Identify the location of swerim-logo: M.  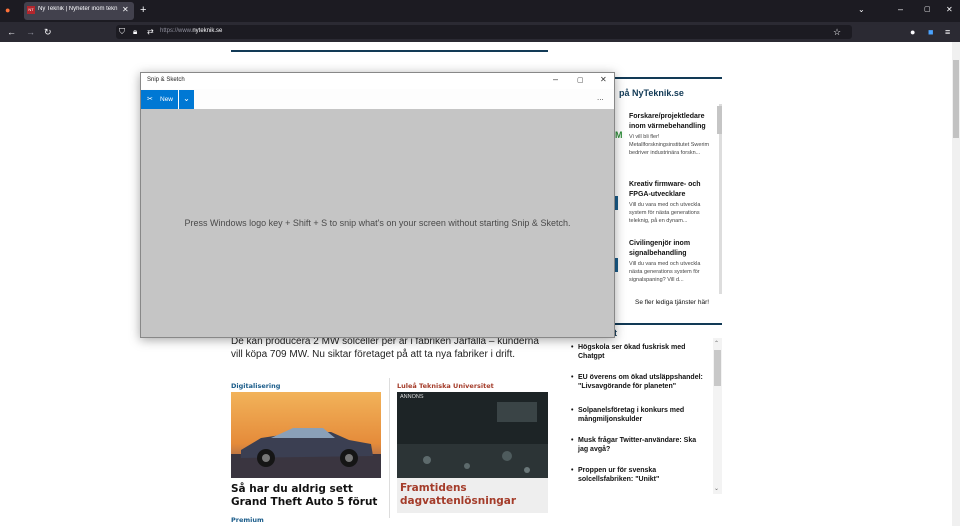
(619, 135).